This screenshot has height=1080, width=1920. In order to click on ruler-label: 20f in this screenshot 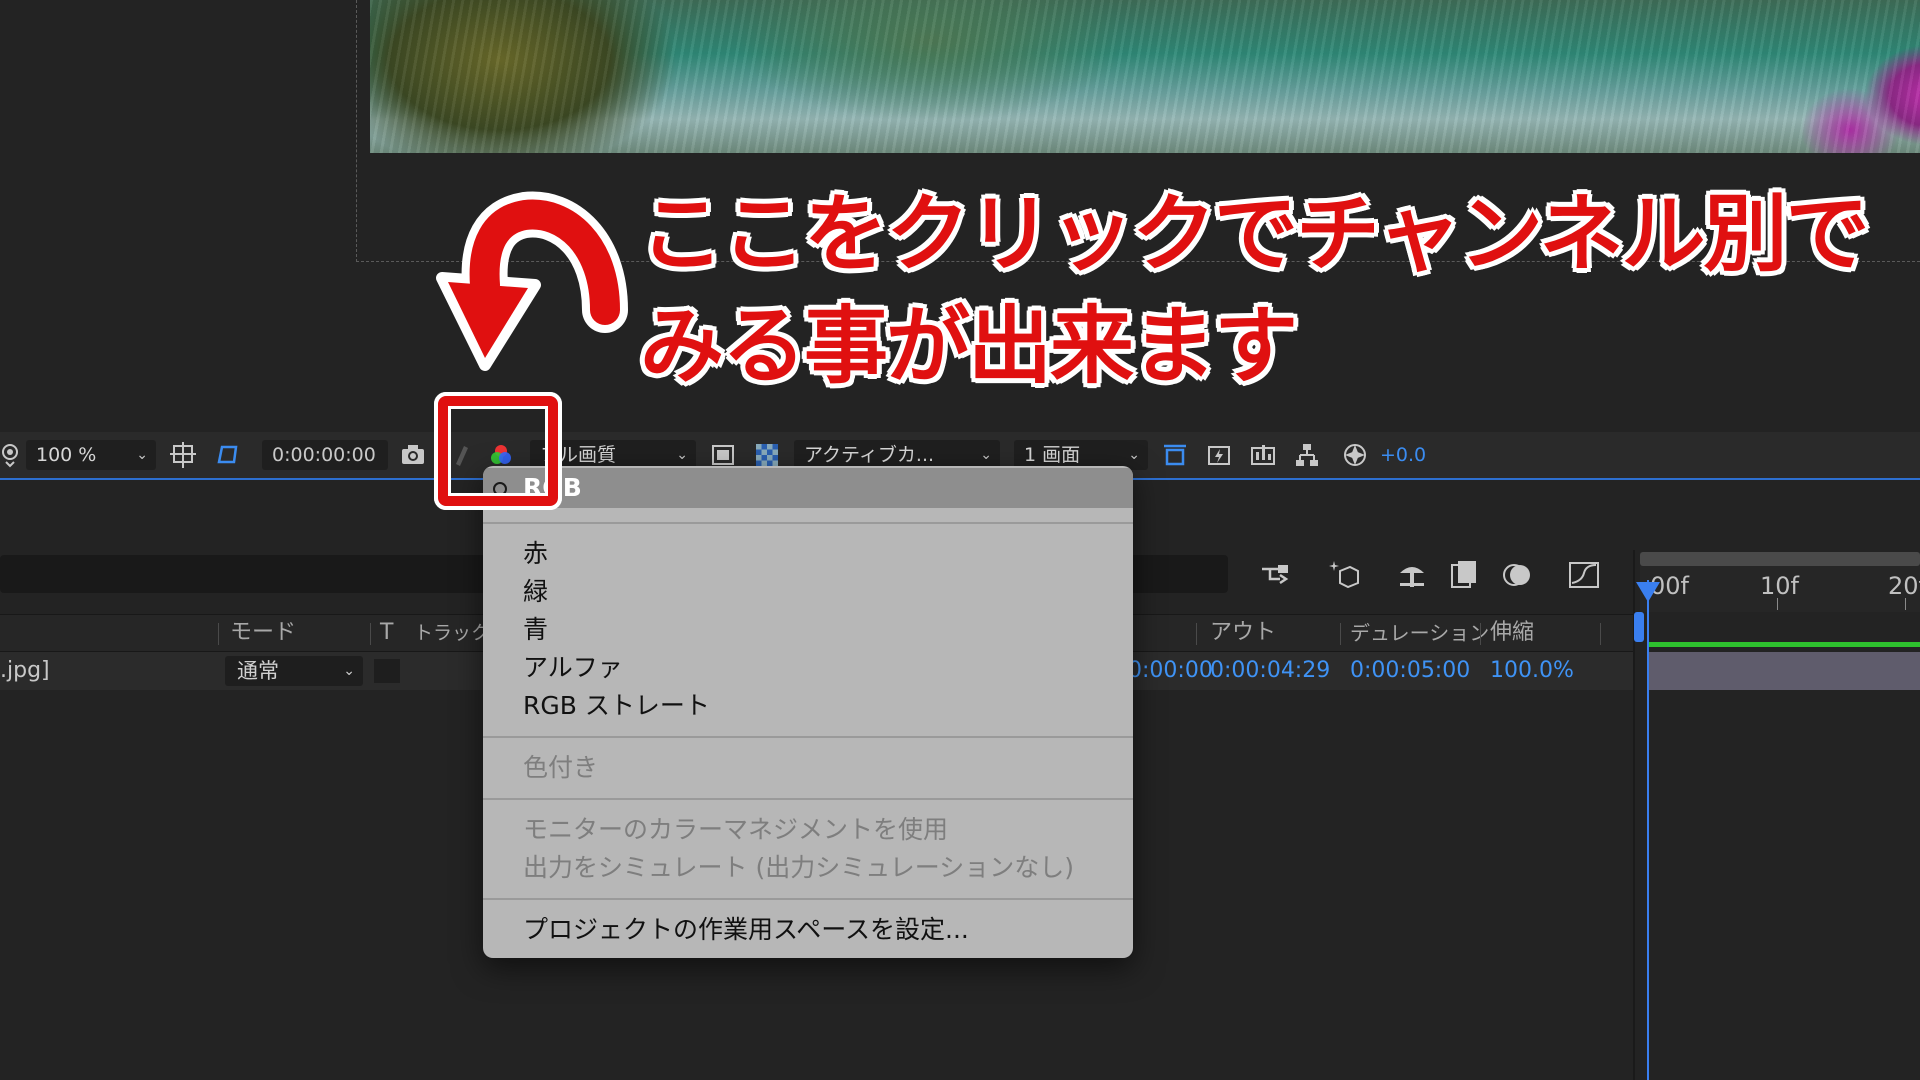, I will do `click(1904, 586)`.